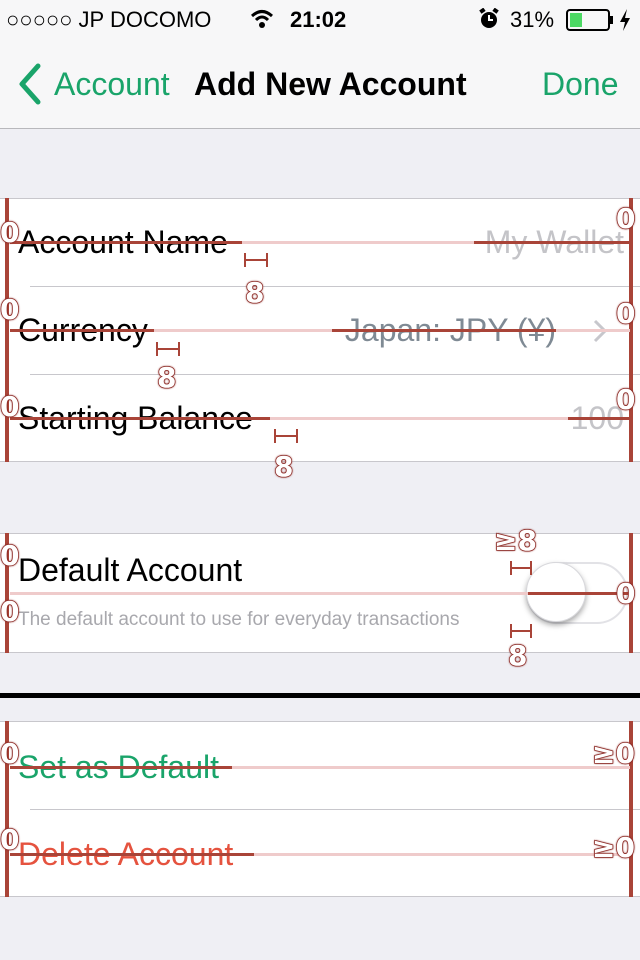 This screenshot has height=960, width=640. Describe the element at coordinates (532, 19) in the screenshot. I see `battery-percent: 31%` at that location.